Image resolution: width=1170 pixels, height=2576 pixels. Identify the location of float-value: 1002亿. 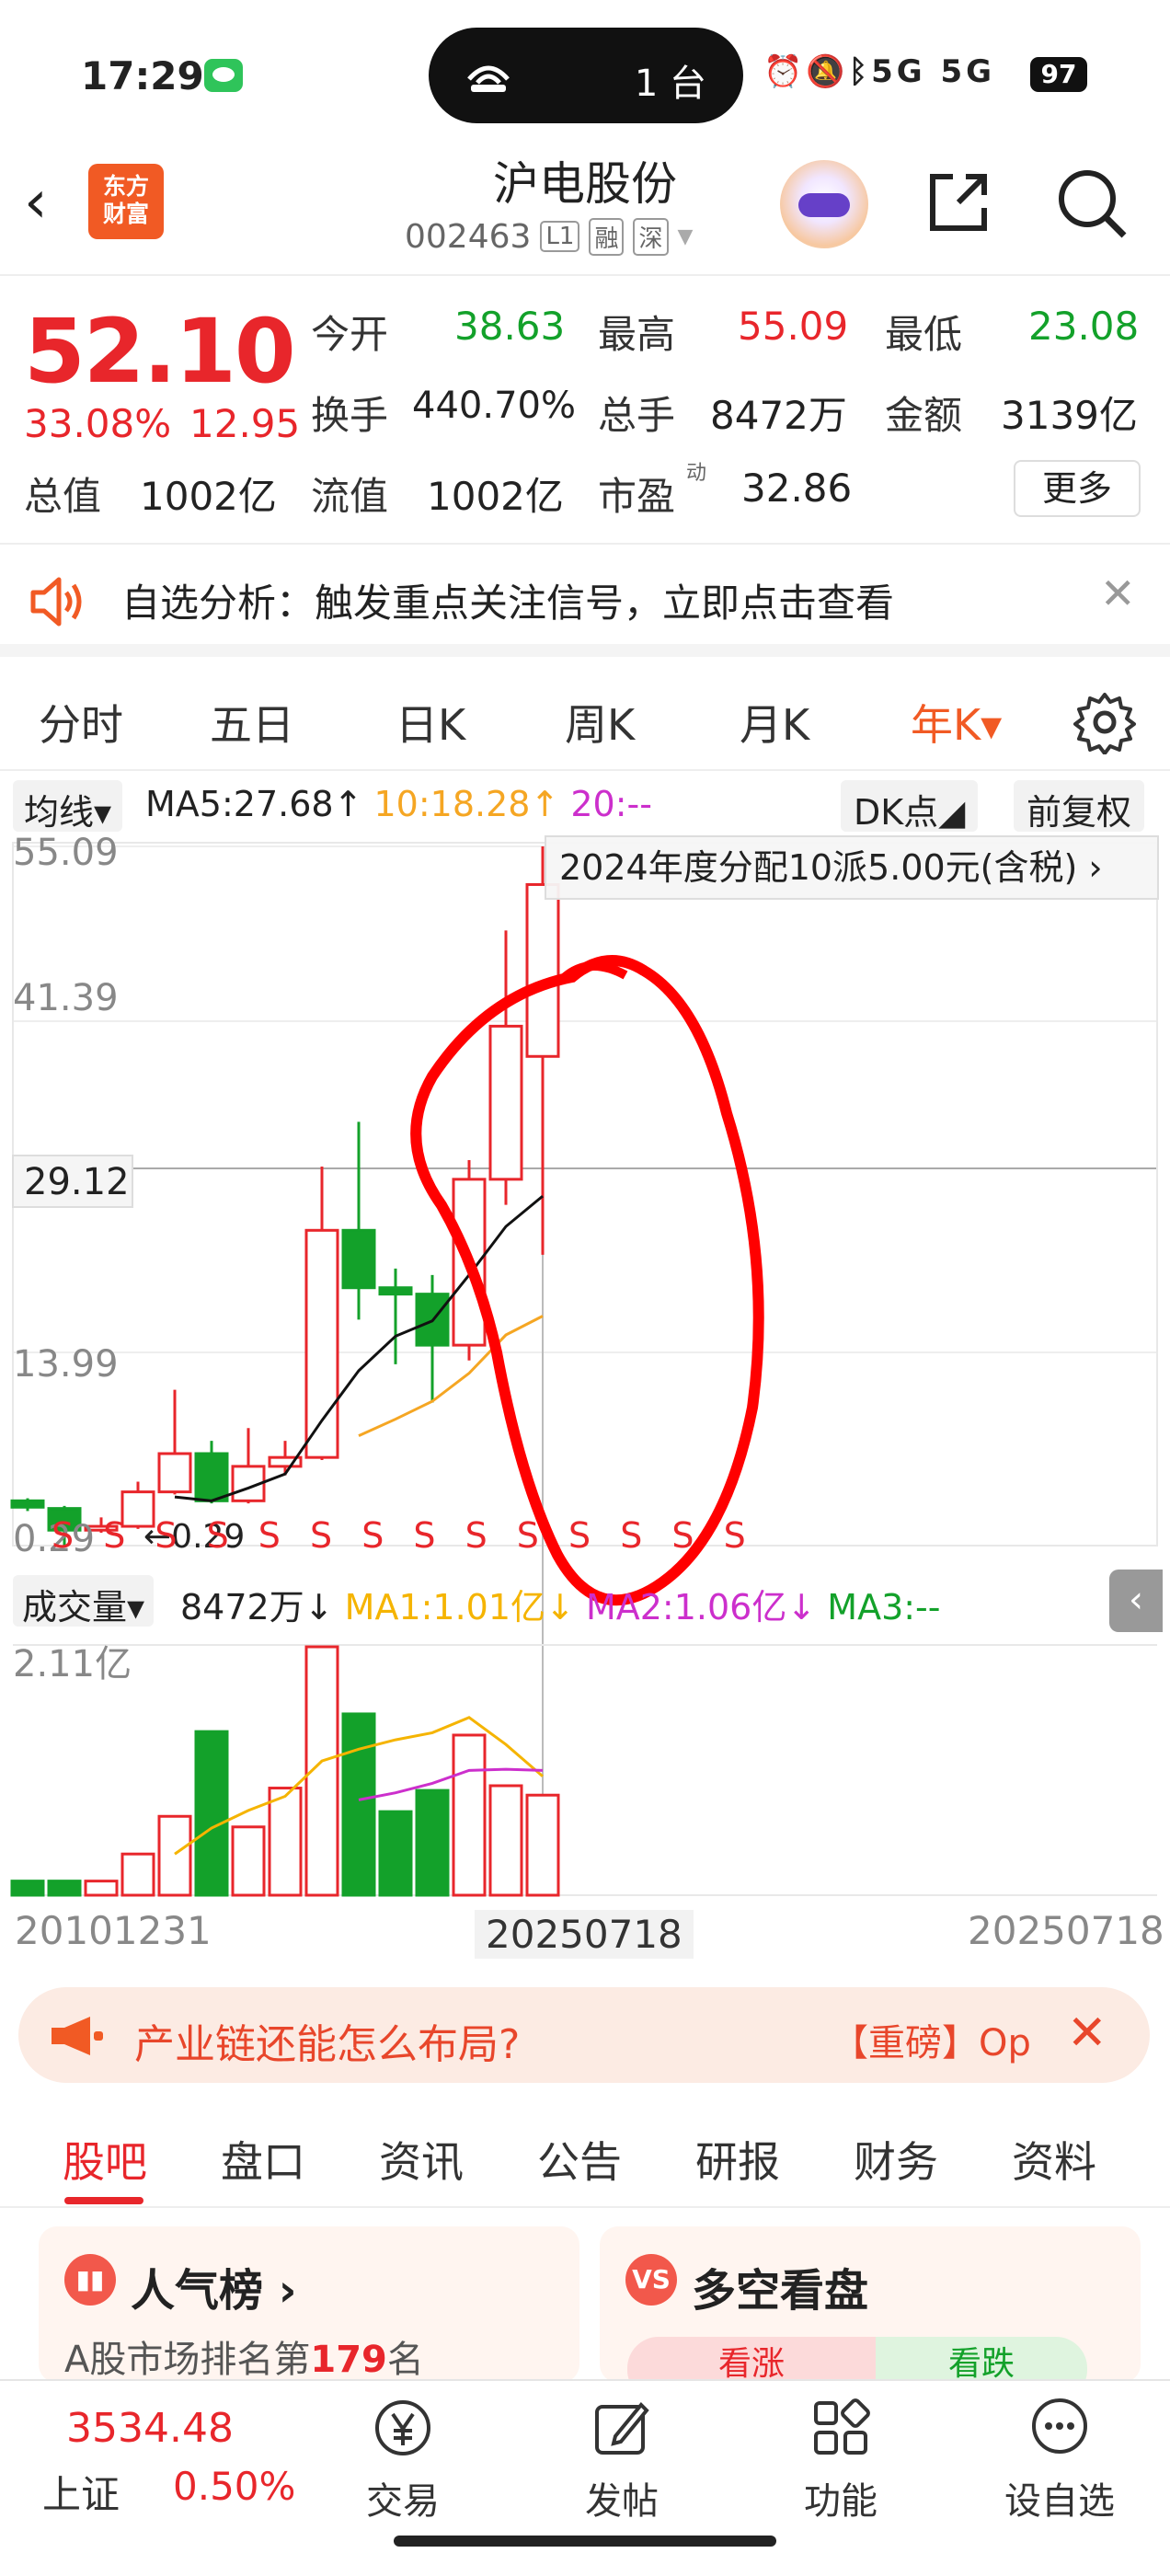
(495, 496).